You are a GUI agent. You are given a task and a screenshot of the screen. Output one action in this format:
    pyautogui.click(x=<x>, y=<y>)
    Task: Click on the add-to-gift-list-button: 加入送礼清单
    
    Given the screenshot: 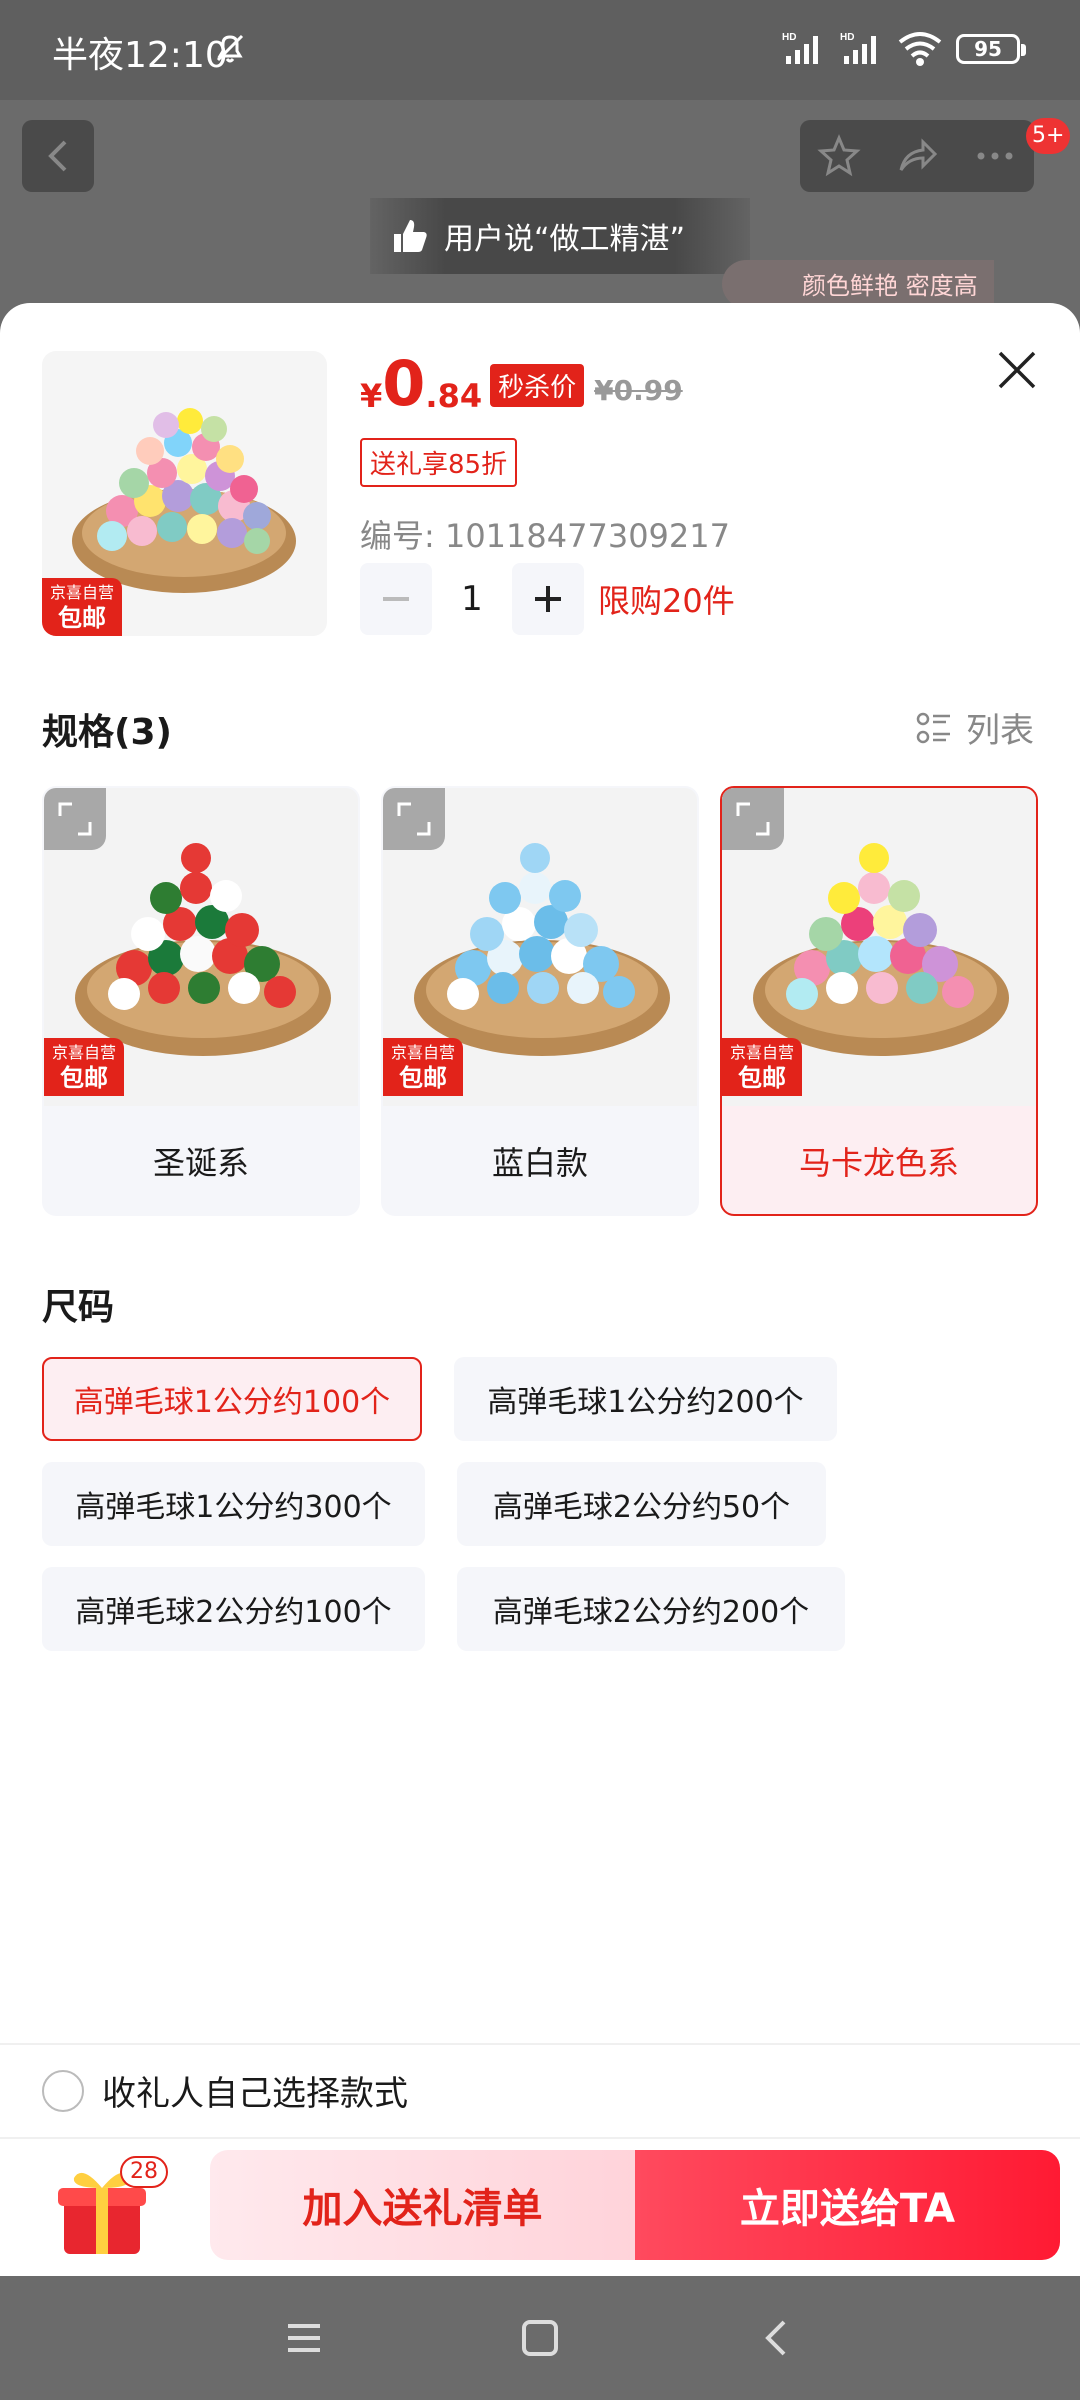 What is the action you would take?
    pyautogui.click(x=422, y=2205)
    